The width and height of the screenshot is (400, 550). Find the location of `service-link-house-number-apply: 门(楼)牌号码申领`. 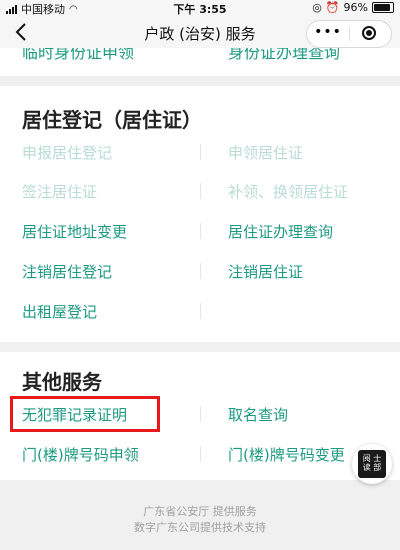

service-link-house-number-apply: 门(楼)牌号码申领 is located at coordinates (80, 454).